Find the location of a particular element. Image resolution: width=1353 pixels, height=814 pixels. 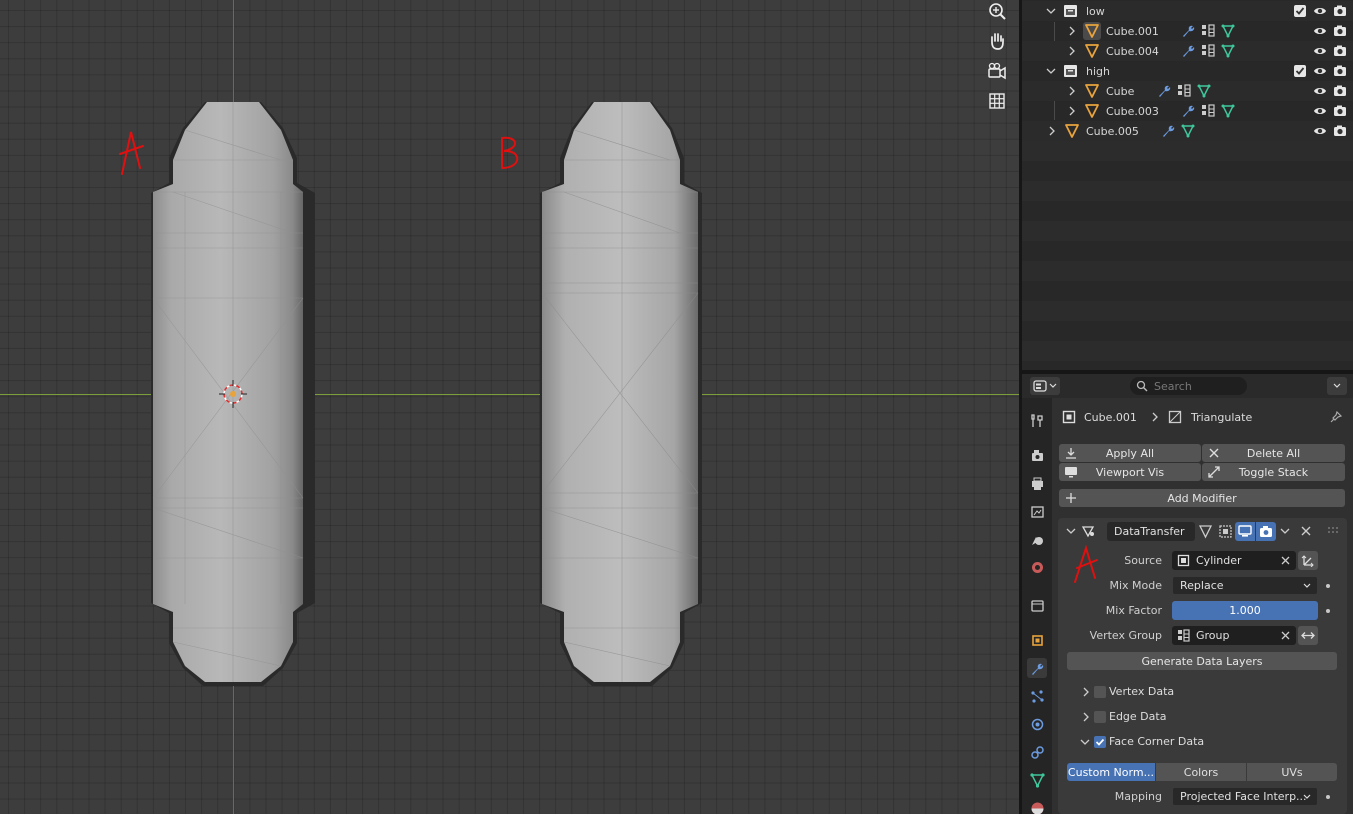

outliner-row-object: Cube.003 is located at coordinates (1187, 111).